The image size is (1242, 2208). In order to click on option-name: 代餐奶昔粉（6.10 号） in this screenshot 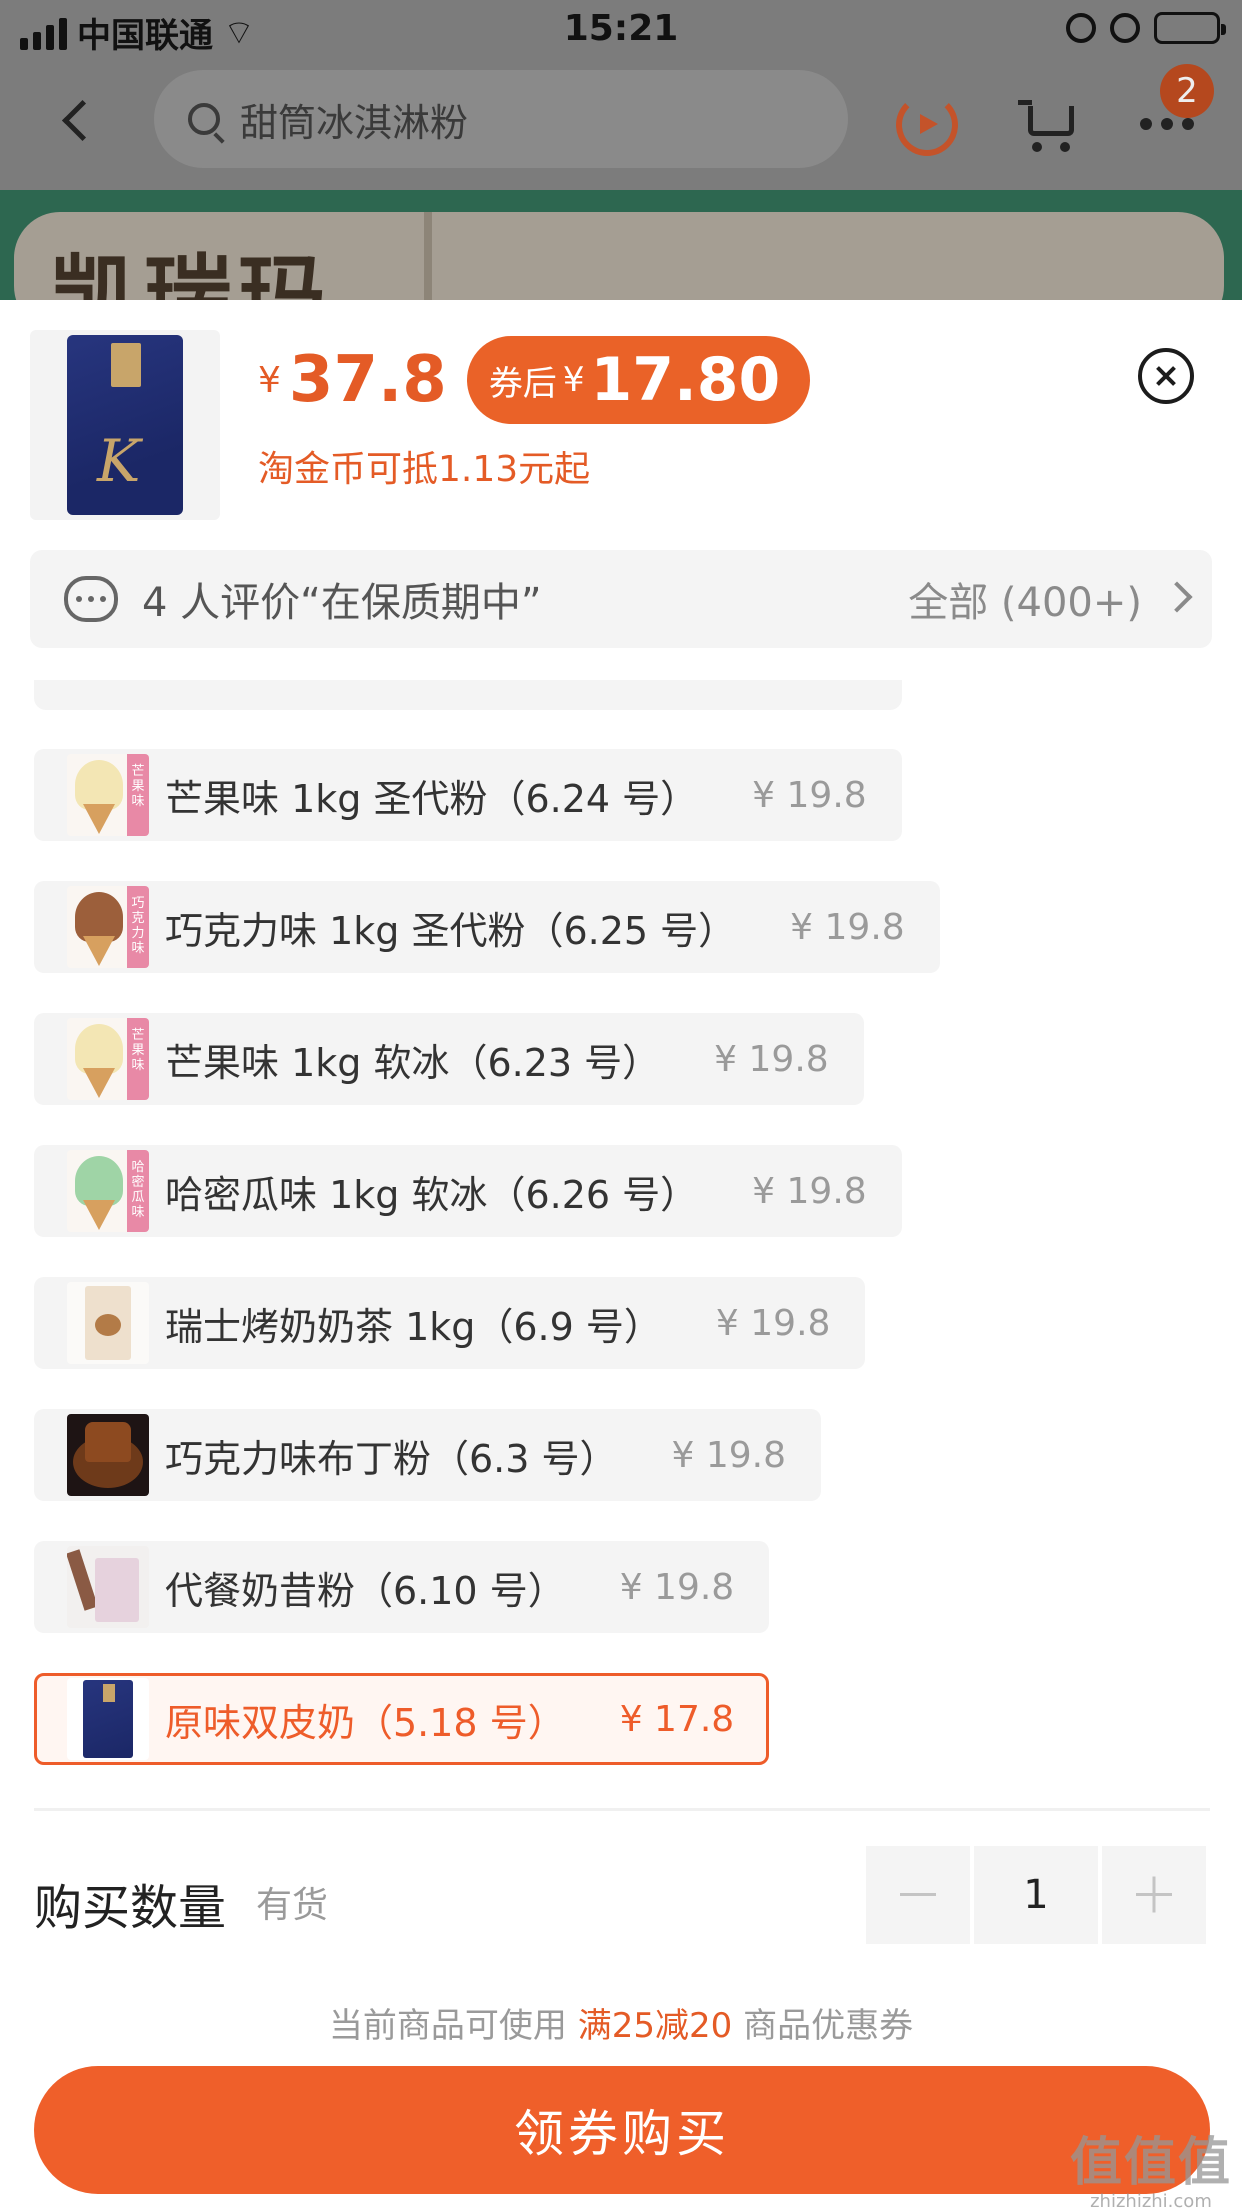, I will do `click(365, 1590)`.